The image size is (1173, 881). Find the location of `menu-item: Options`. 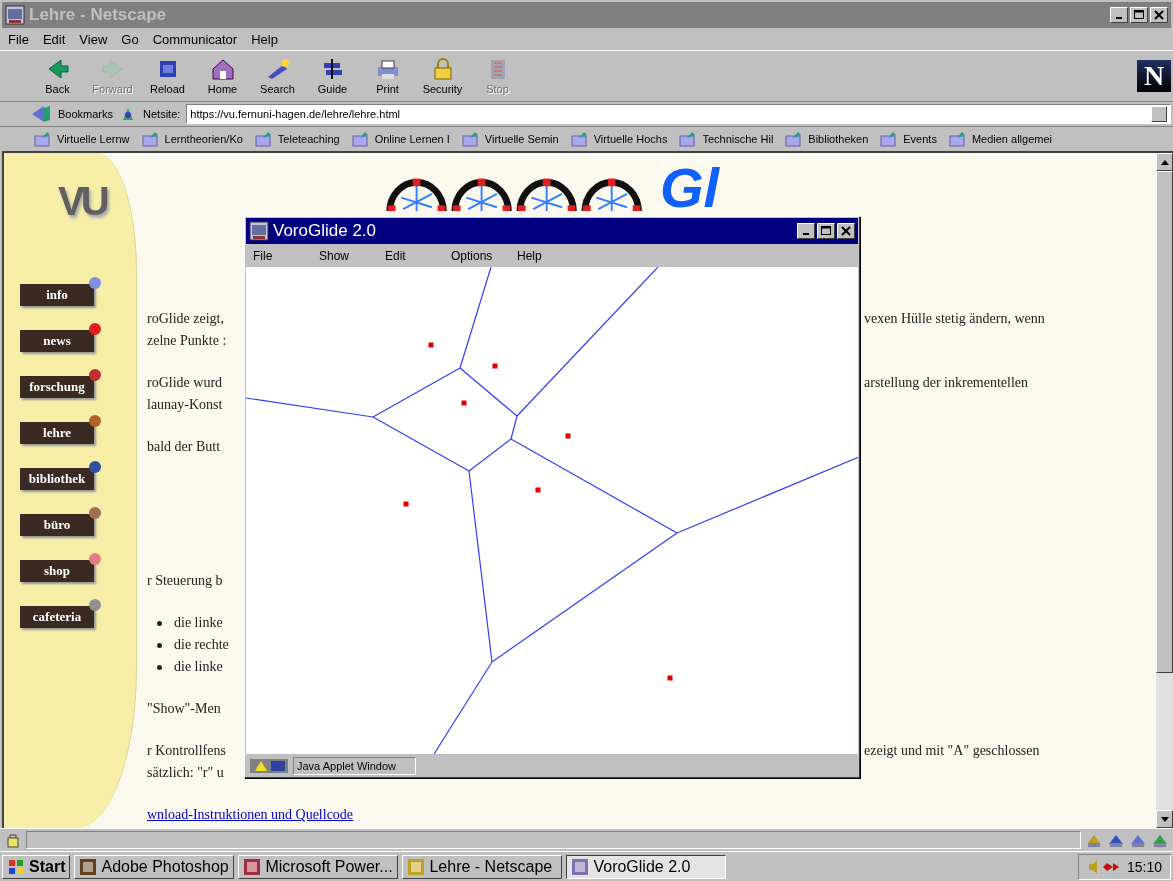

menu-item: Options is located at coordinates (476, 256).